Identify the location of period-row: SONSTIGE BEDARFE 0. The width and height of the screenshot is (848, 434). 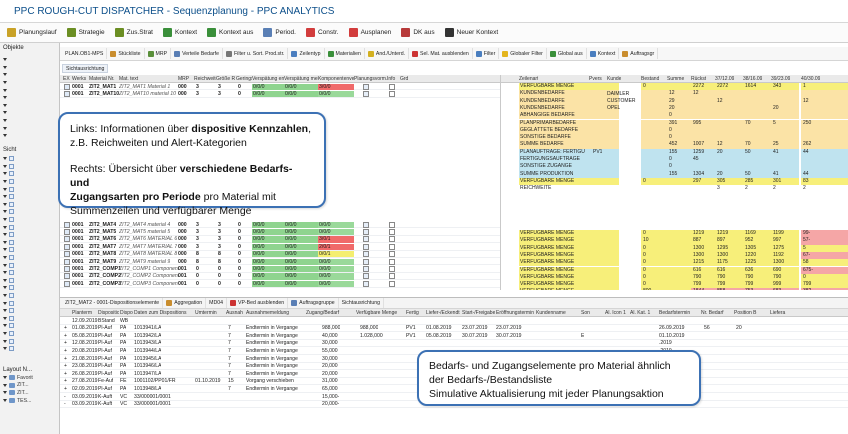
(674, 138).